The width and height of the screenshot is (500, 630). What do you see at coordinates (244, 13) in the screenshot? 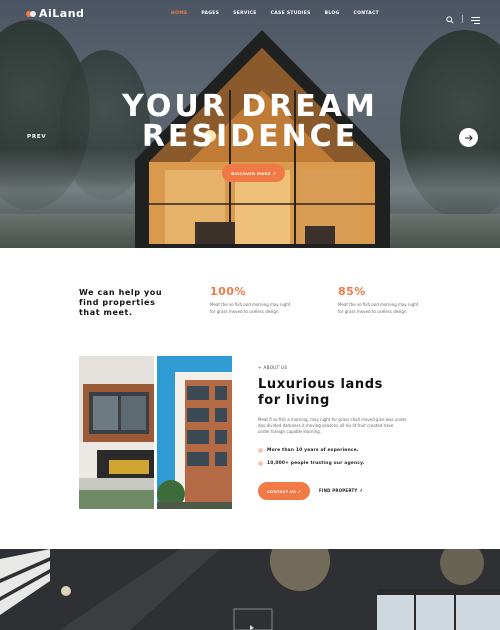
I see `nav-service: SERVICE` at bounding box center [244, 13].